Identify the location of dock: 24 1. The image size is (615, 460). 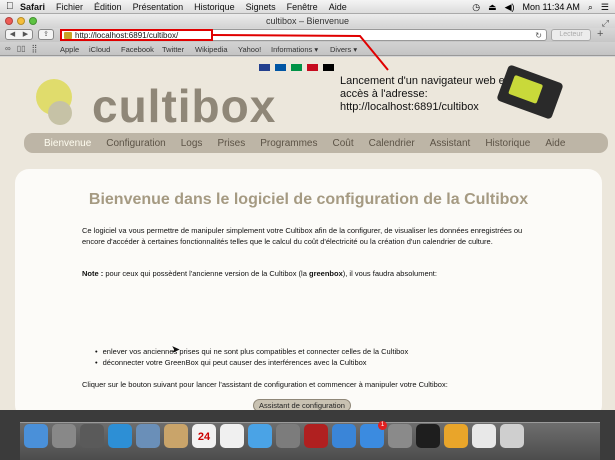
(307, 435).